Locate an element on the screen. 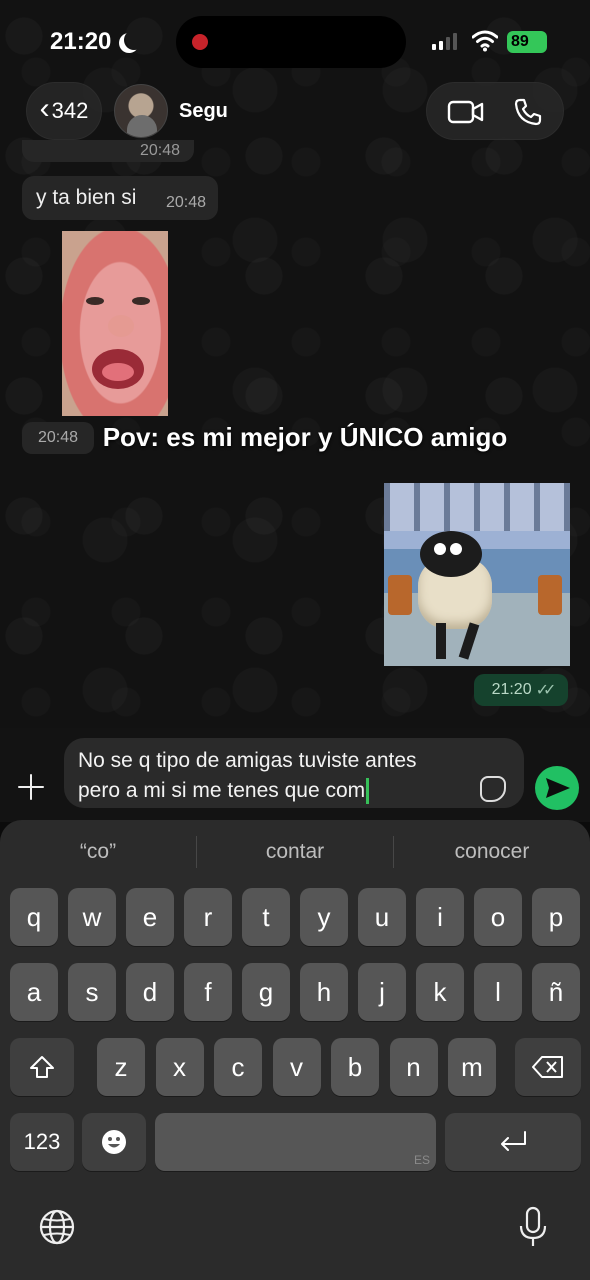 The width and height of the screenshot is (590, 1280). key-t: t is located at coordinates (266, 917).